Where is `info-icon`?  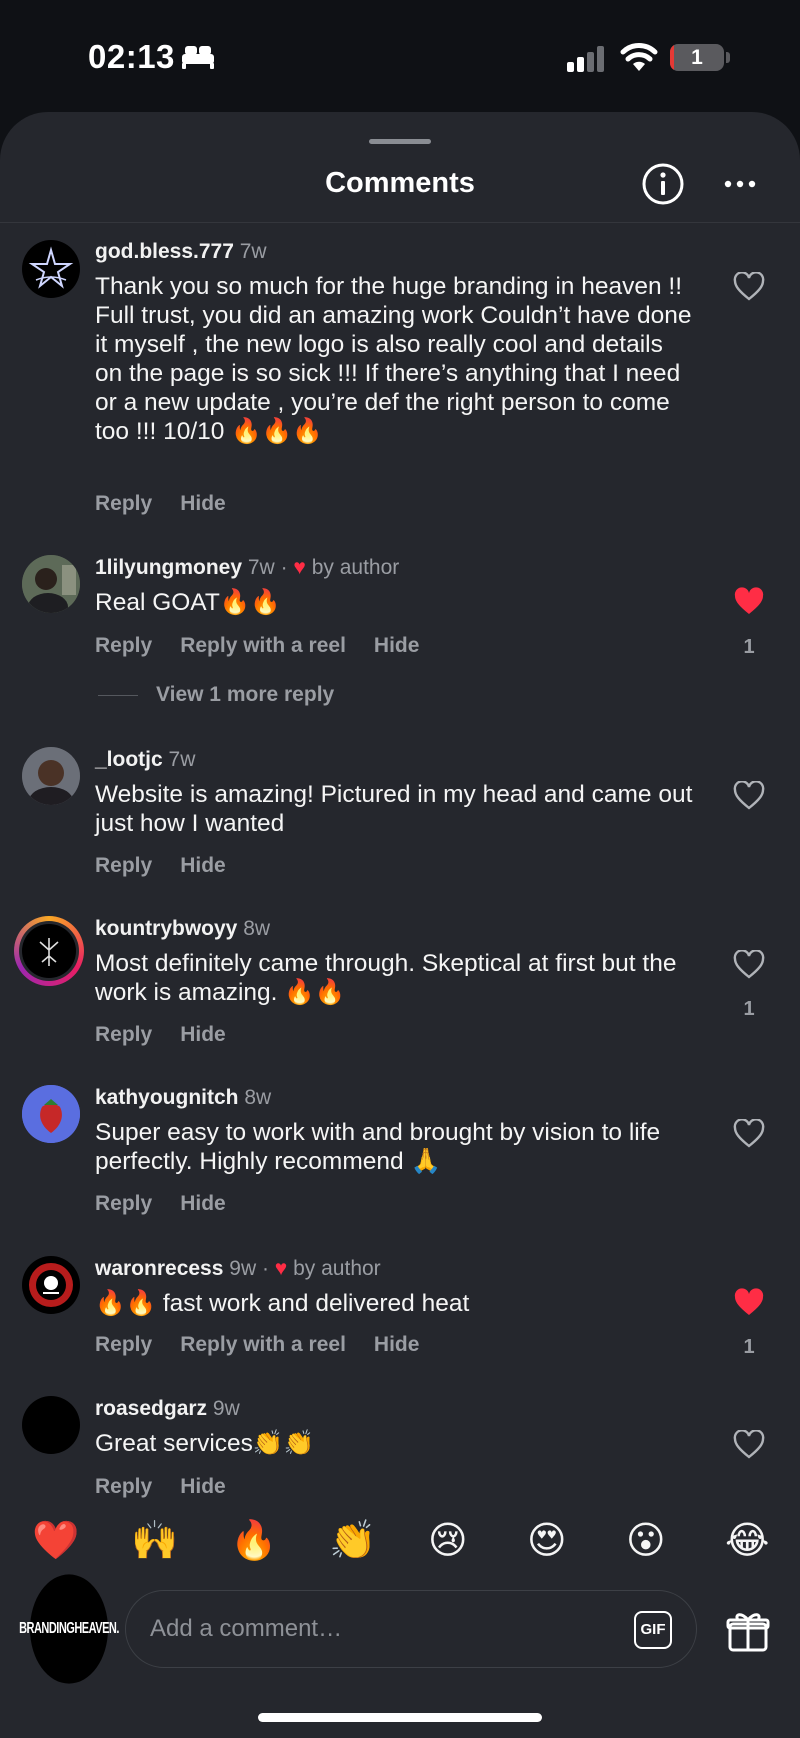 info-icon is located at coordinates (663, 184).